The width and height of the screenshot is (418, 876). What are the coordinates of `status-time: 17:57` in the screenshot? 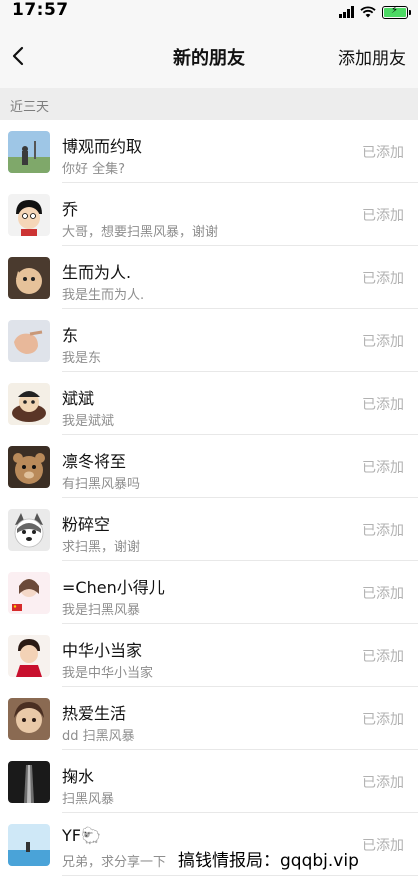 It's located at (40, 10).